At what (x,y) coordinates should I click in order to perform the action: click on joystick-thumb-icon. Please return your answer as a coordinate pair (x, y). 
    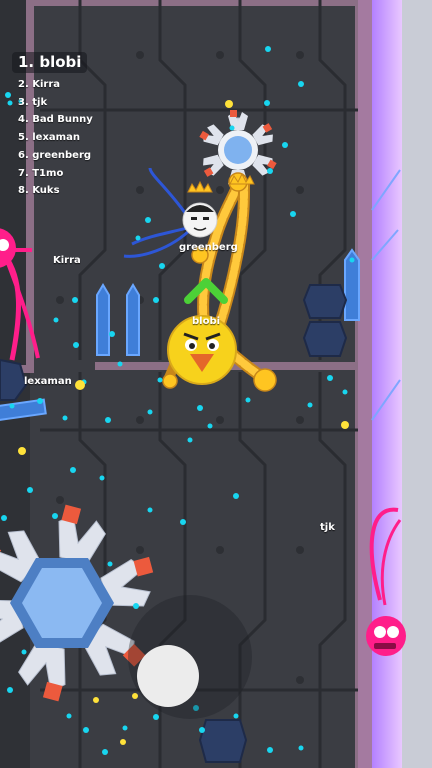
    Looking at the image, I should click on (168, 676).